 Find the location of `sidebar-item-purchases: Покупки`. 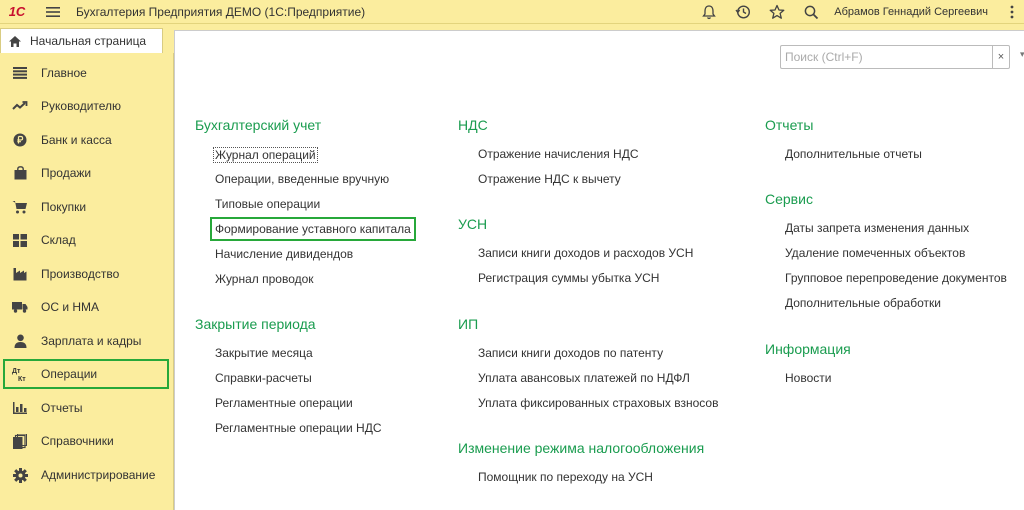

sidebar-item-purchases: Покупки is located at coordinates (87, 207).